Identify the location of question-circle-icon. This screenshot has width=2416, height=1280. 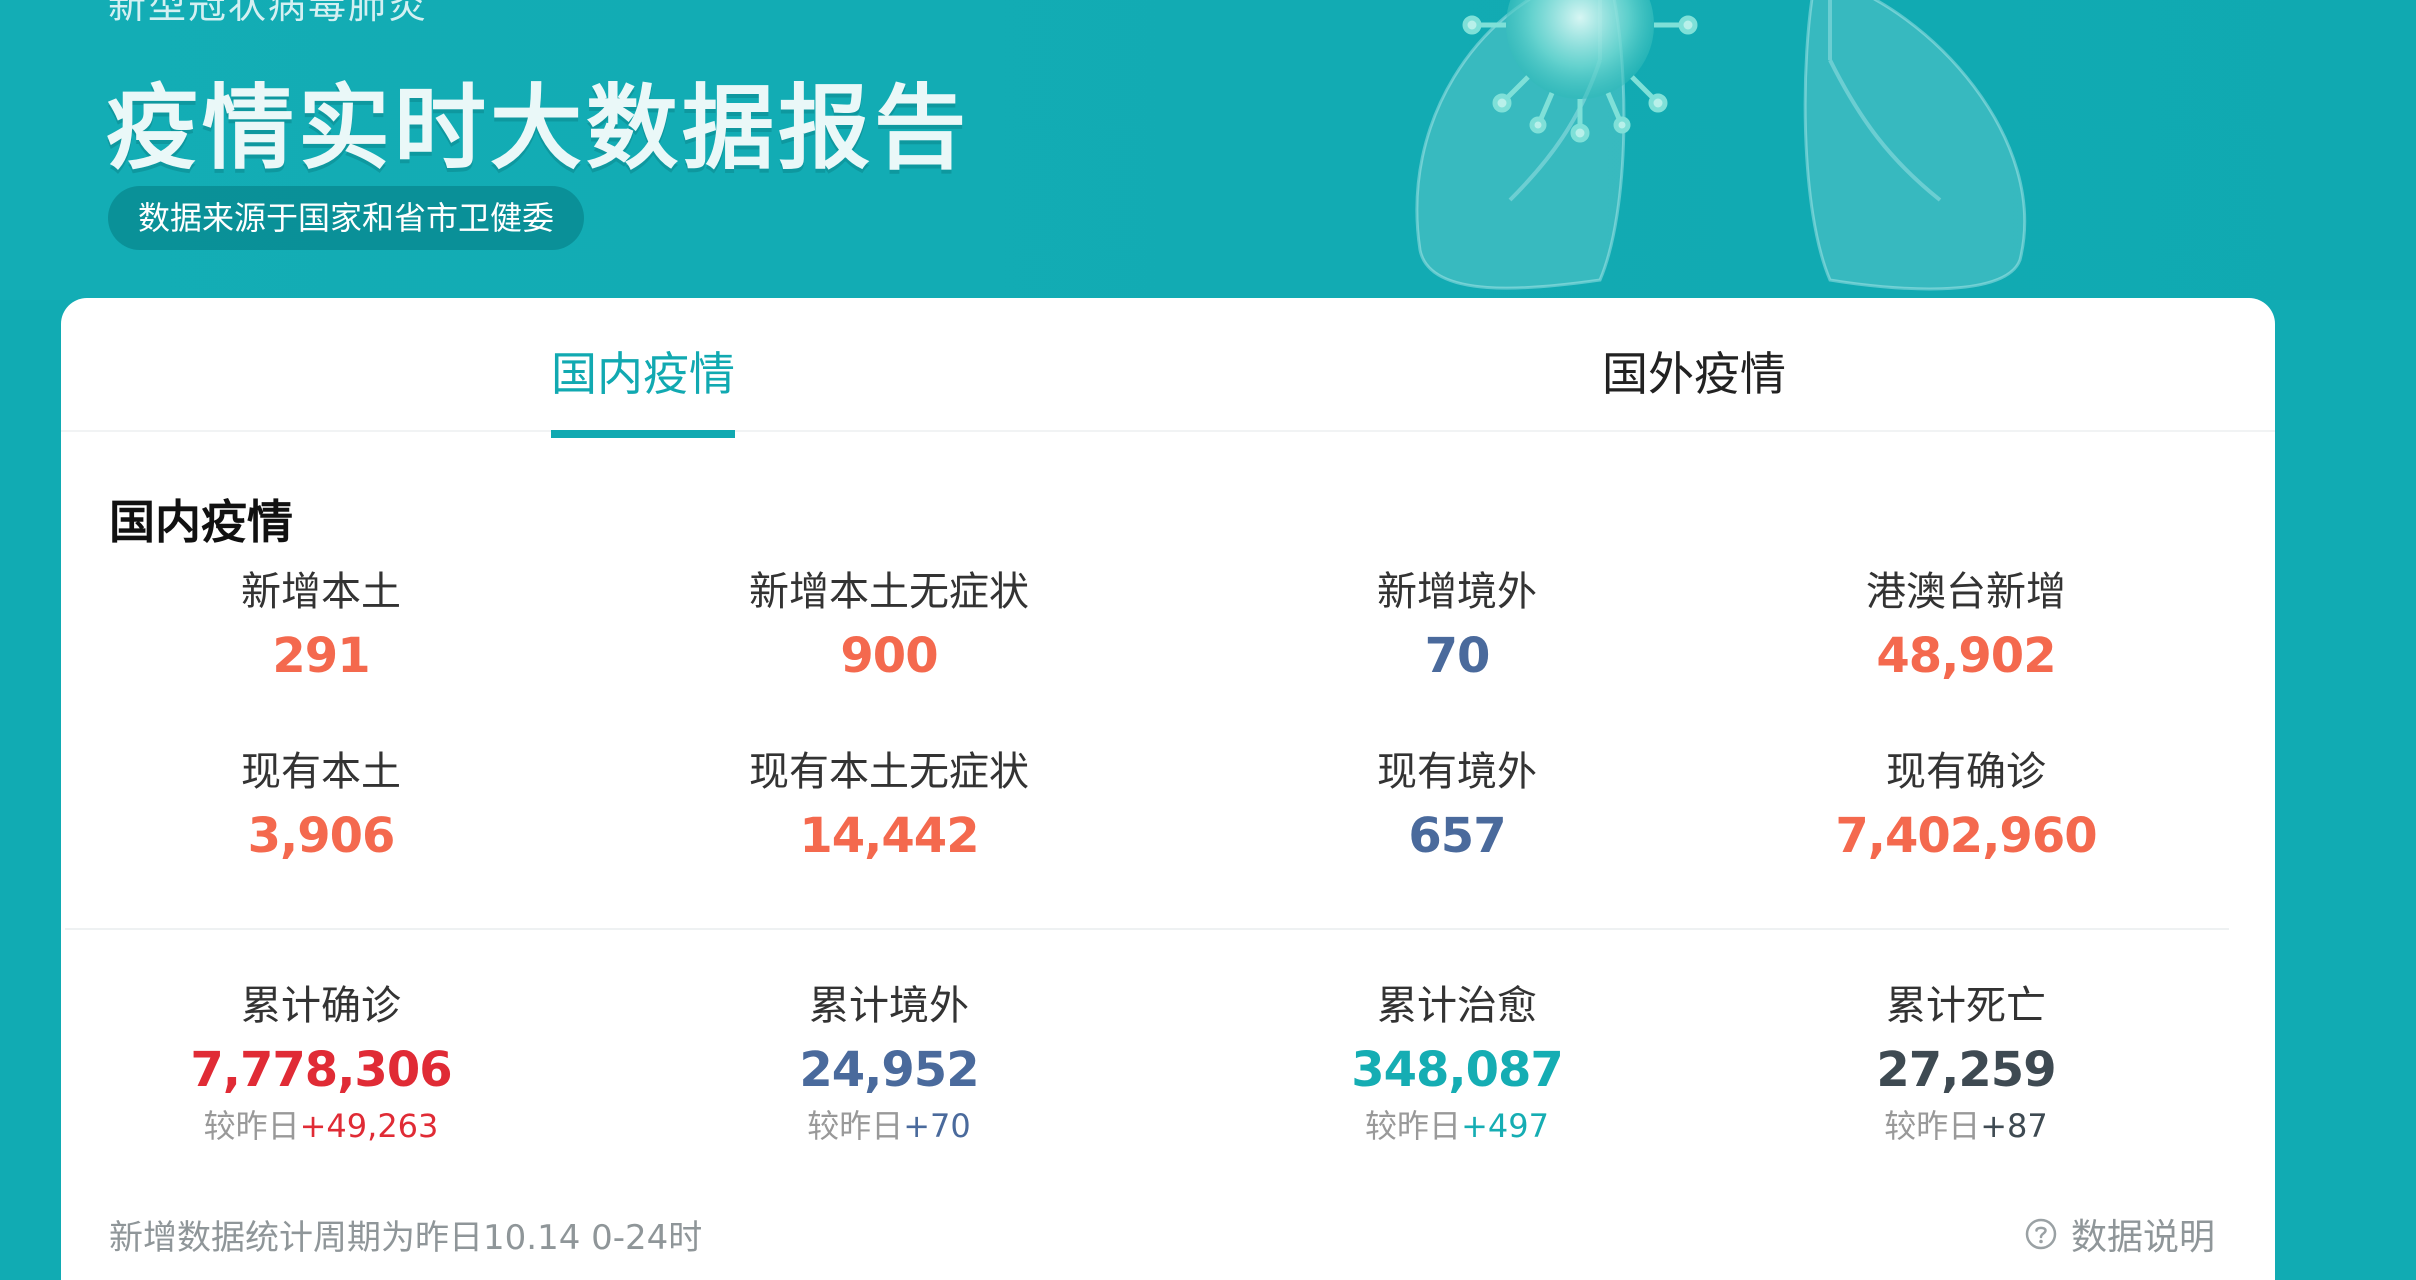
(2041, 1234).